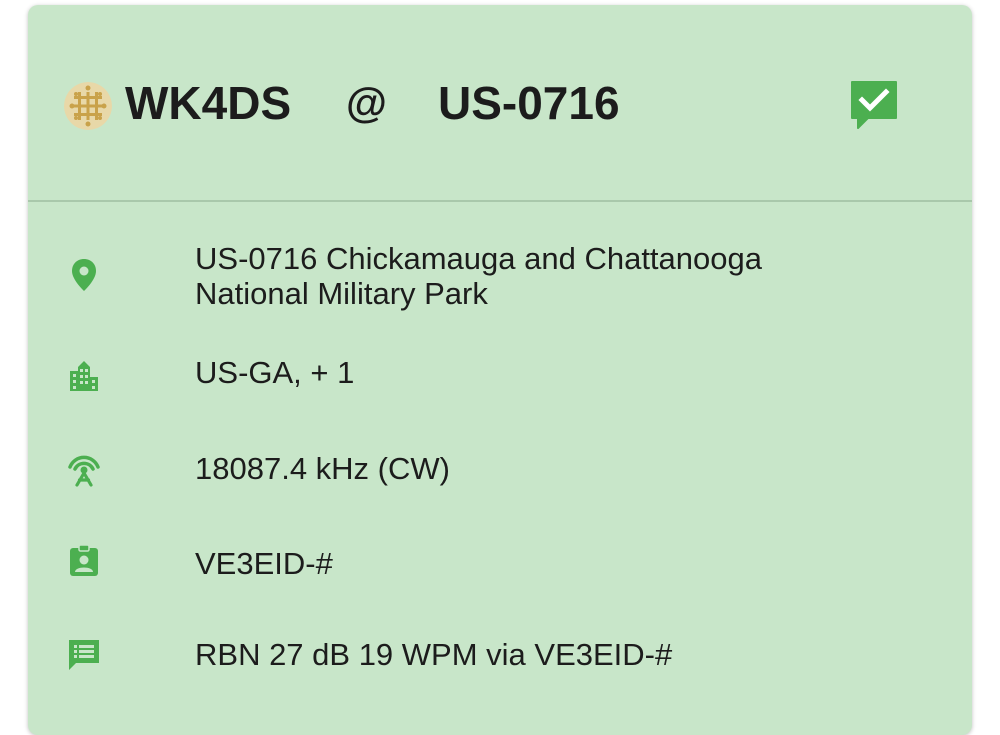 This screenshot has height=735, width=1000. What do you see at coordinates (529, 103) in the screenshot?
I see `park-reference: US-0716` at bounding box center [529, 103].